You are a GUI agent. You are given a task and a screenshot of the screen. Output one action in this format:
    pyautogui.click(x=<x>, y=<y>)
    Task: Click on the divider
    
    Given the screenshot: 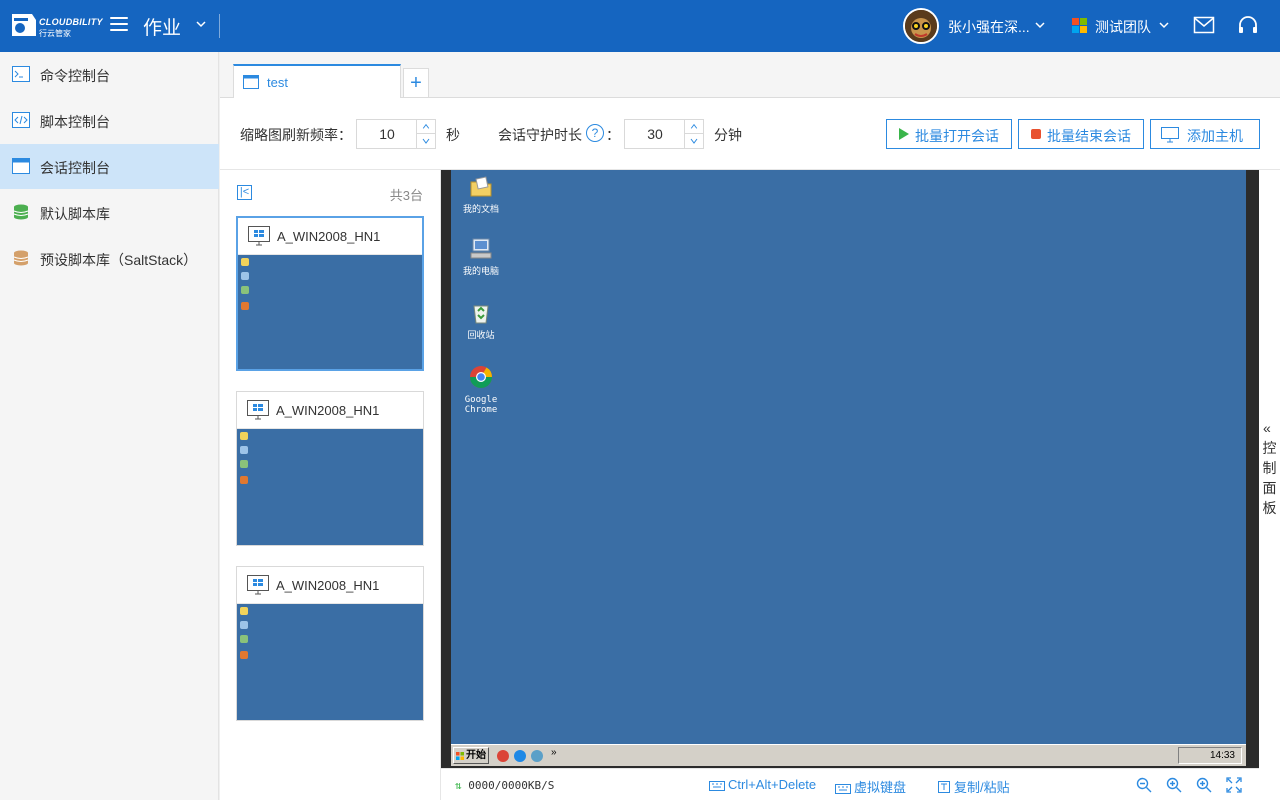 What is the action you would take?
    pyautogui.click(x=219, y=26)
    